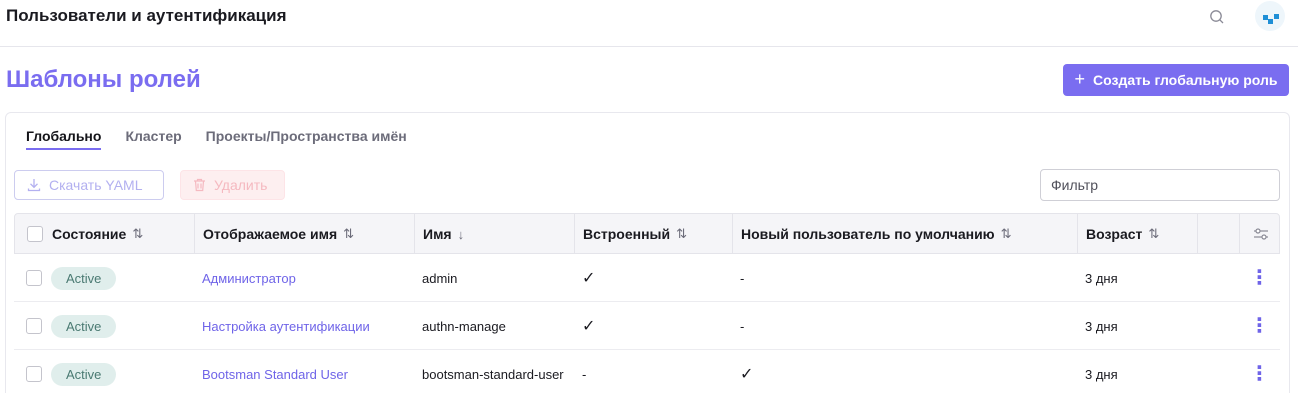 This screenshot has width=1298, height=393. What do you see at coordinates (64, 139) in the screenshot?
I see `tab-global: Глобально` at bounding box center [64, 139].